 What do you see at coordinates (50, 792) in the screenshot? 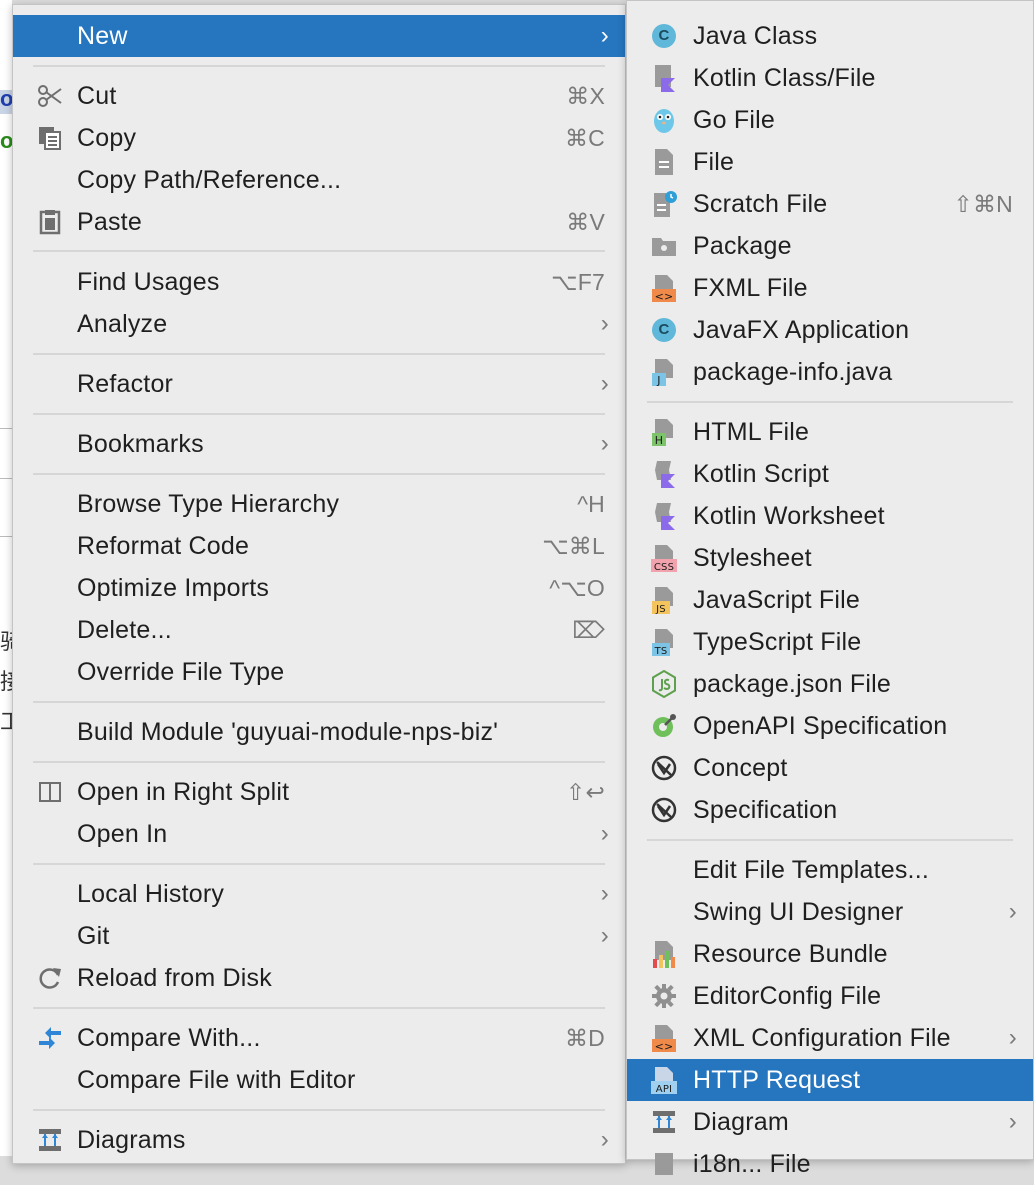
I see `split-view-icon` at bounding box center [50, 792].